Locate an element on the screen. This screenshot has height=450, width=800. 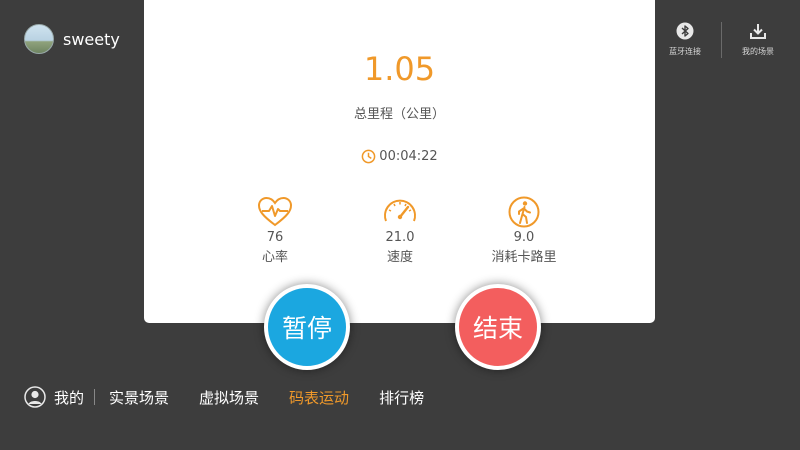
walker-icon is located at coordinates (524, 212).